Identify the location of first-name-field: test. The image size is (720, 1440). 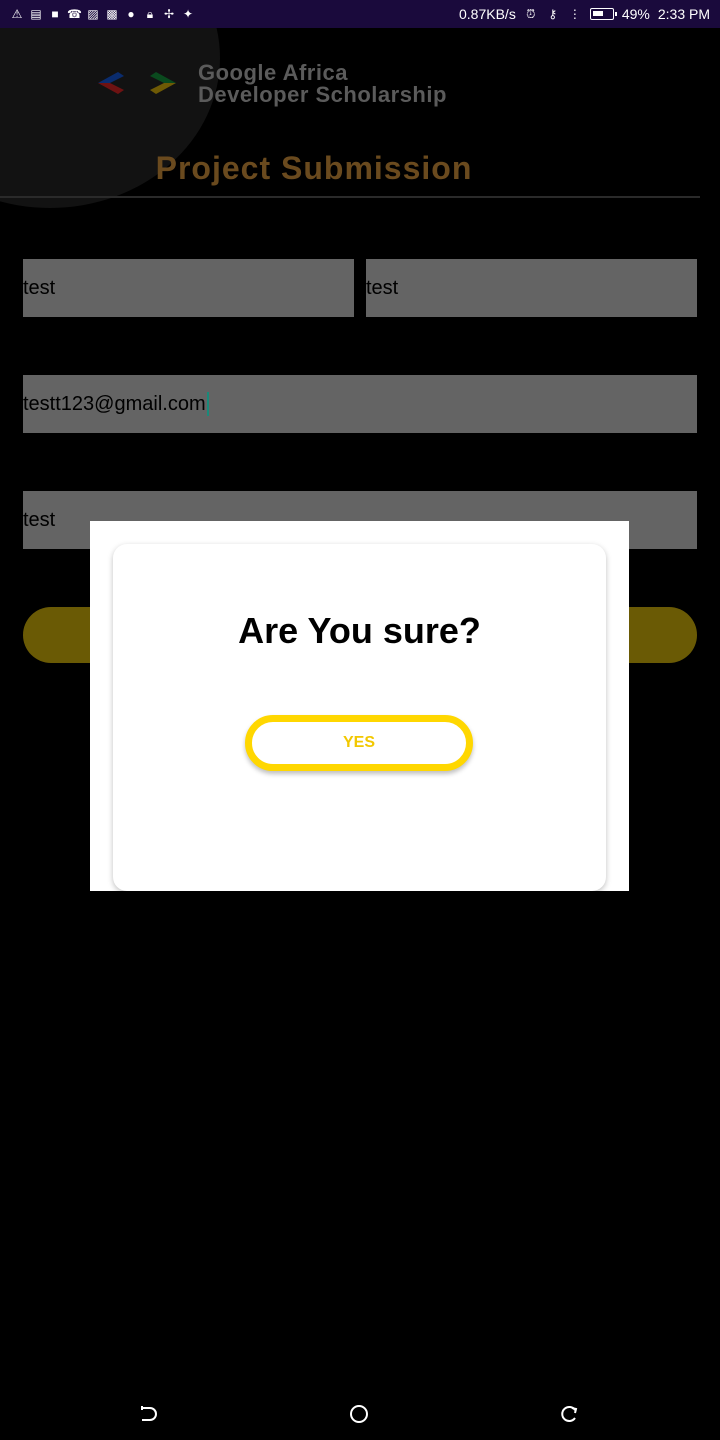
(188, 288).